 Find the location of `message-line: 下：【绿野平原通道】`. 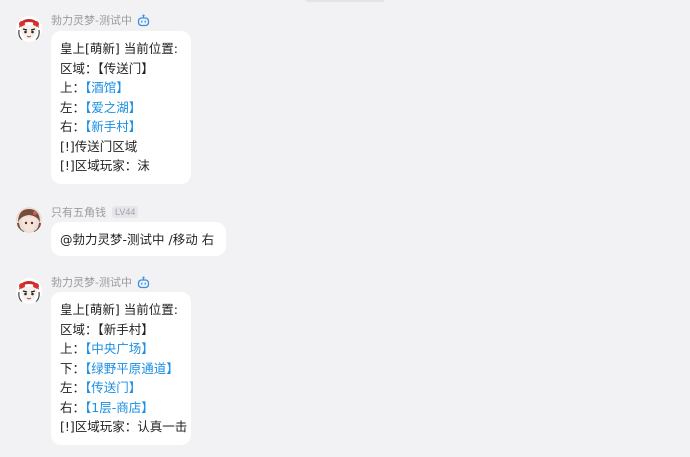

message-line: 下：【绿野平原通道】 is located at coordinates (119, 368).